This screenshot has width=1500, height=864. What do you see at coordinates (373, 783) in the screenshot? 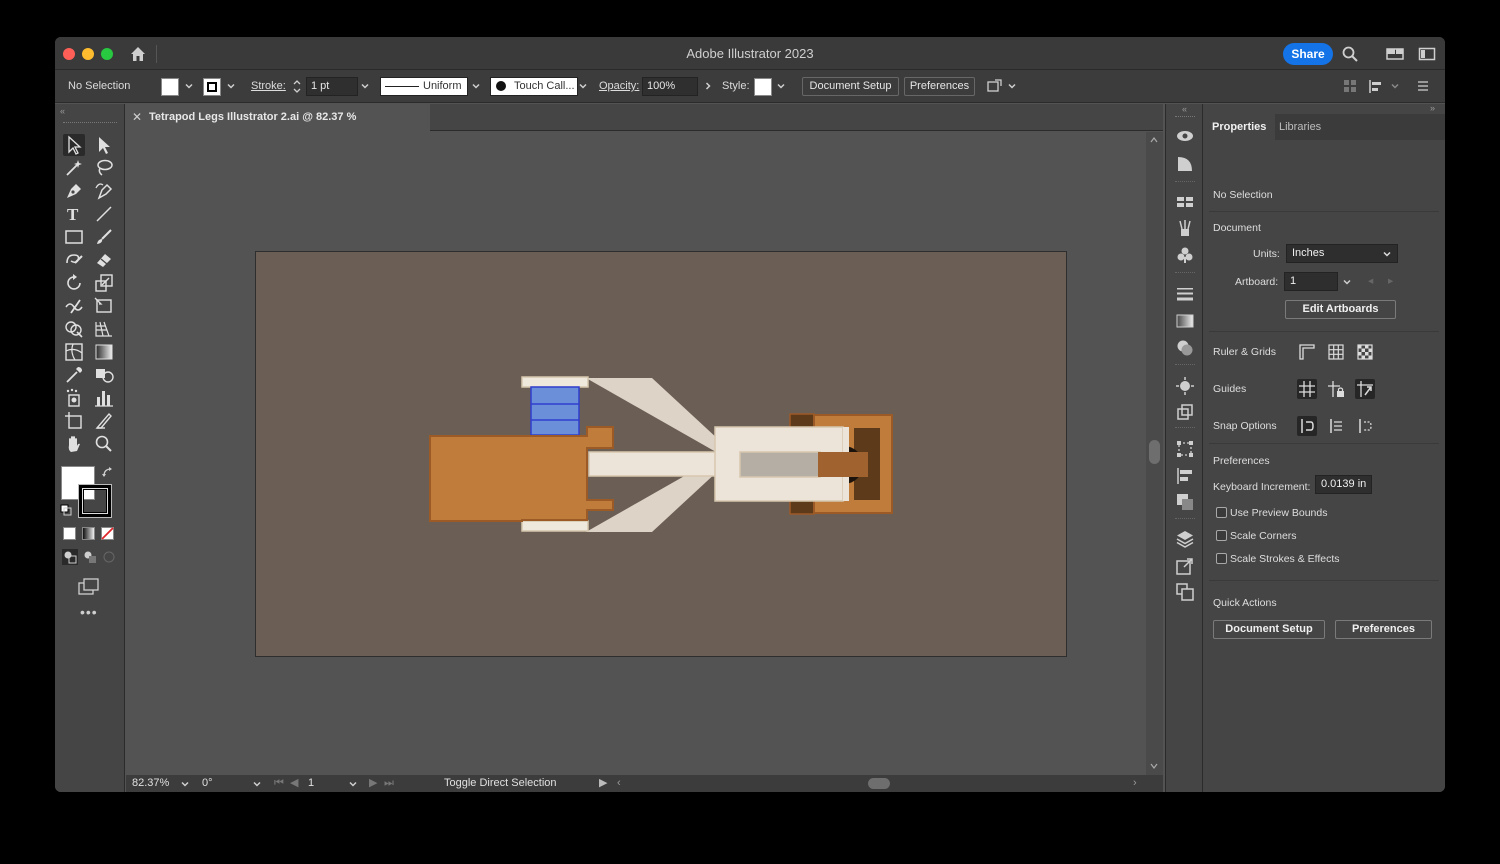
I see `next-artboard-icon: ▶` at bounding box center [373, 783].